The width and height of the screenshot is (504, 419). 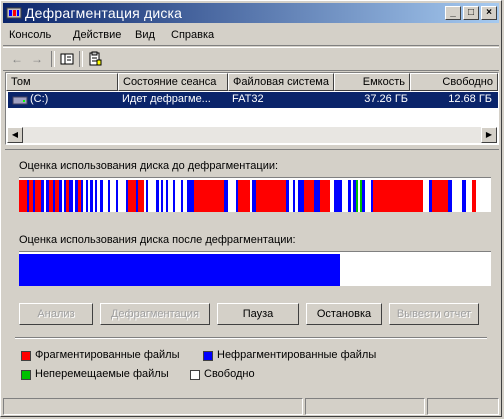 I want to click on file-system: FAT32, so click(x=248, y=99).